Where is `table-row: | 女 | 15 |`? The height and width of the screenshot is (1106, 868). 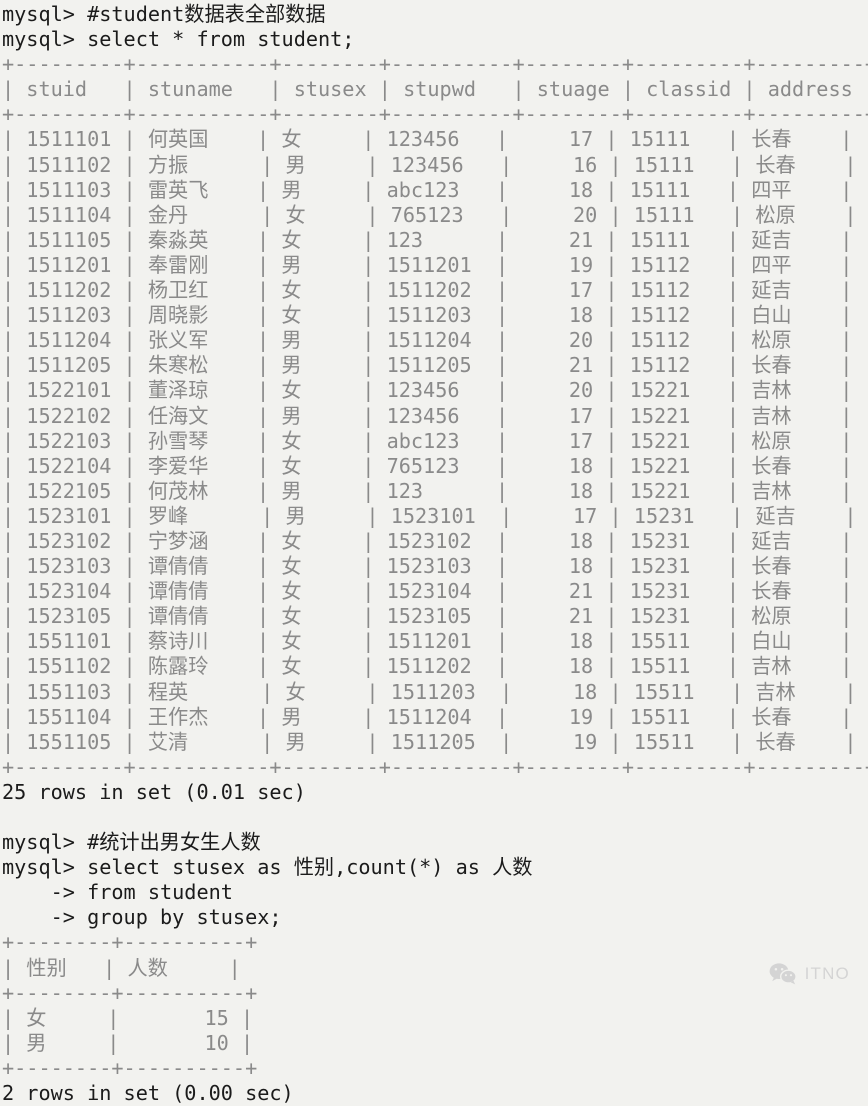
table-row: | 女 | 15 | is located at coordinates (128, 1017).